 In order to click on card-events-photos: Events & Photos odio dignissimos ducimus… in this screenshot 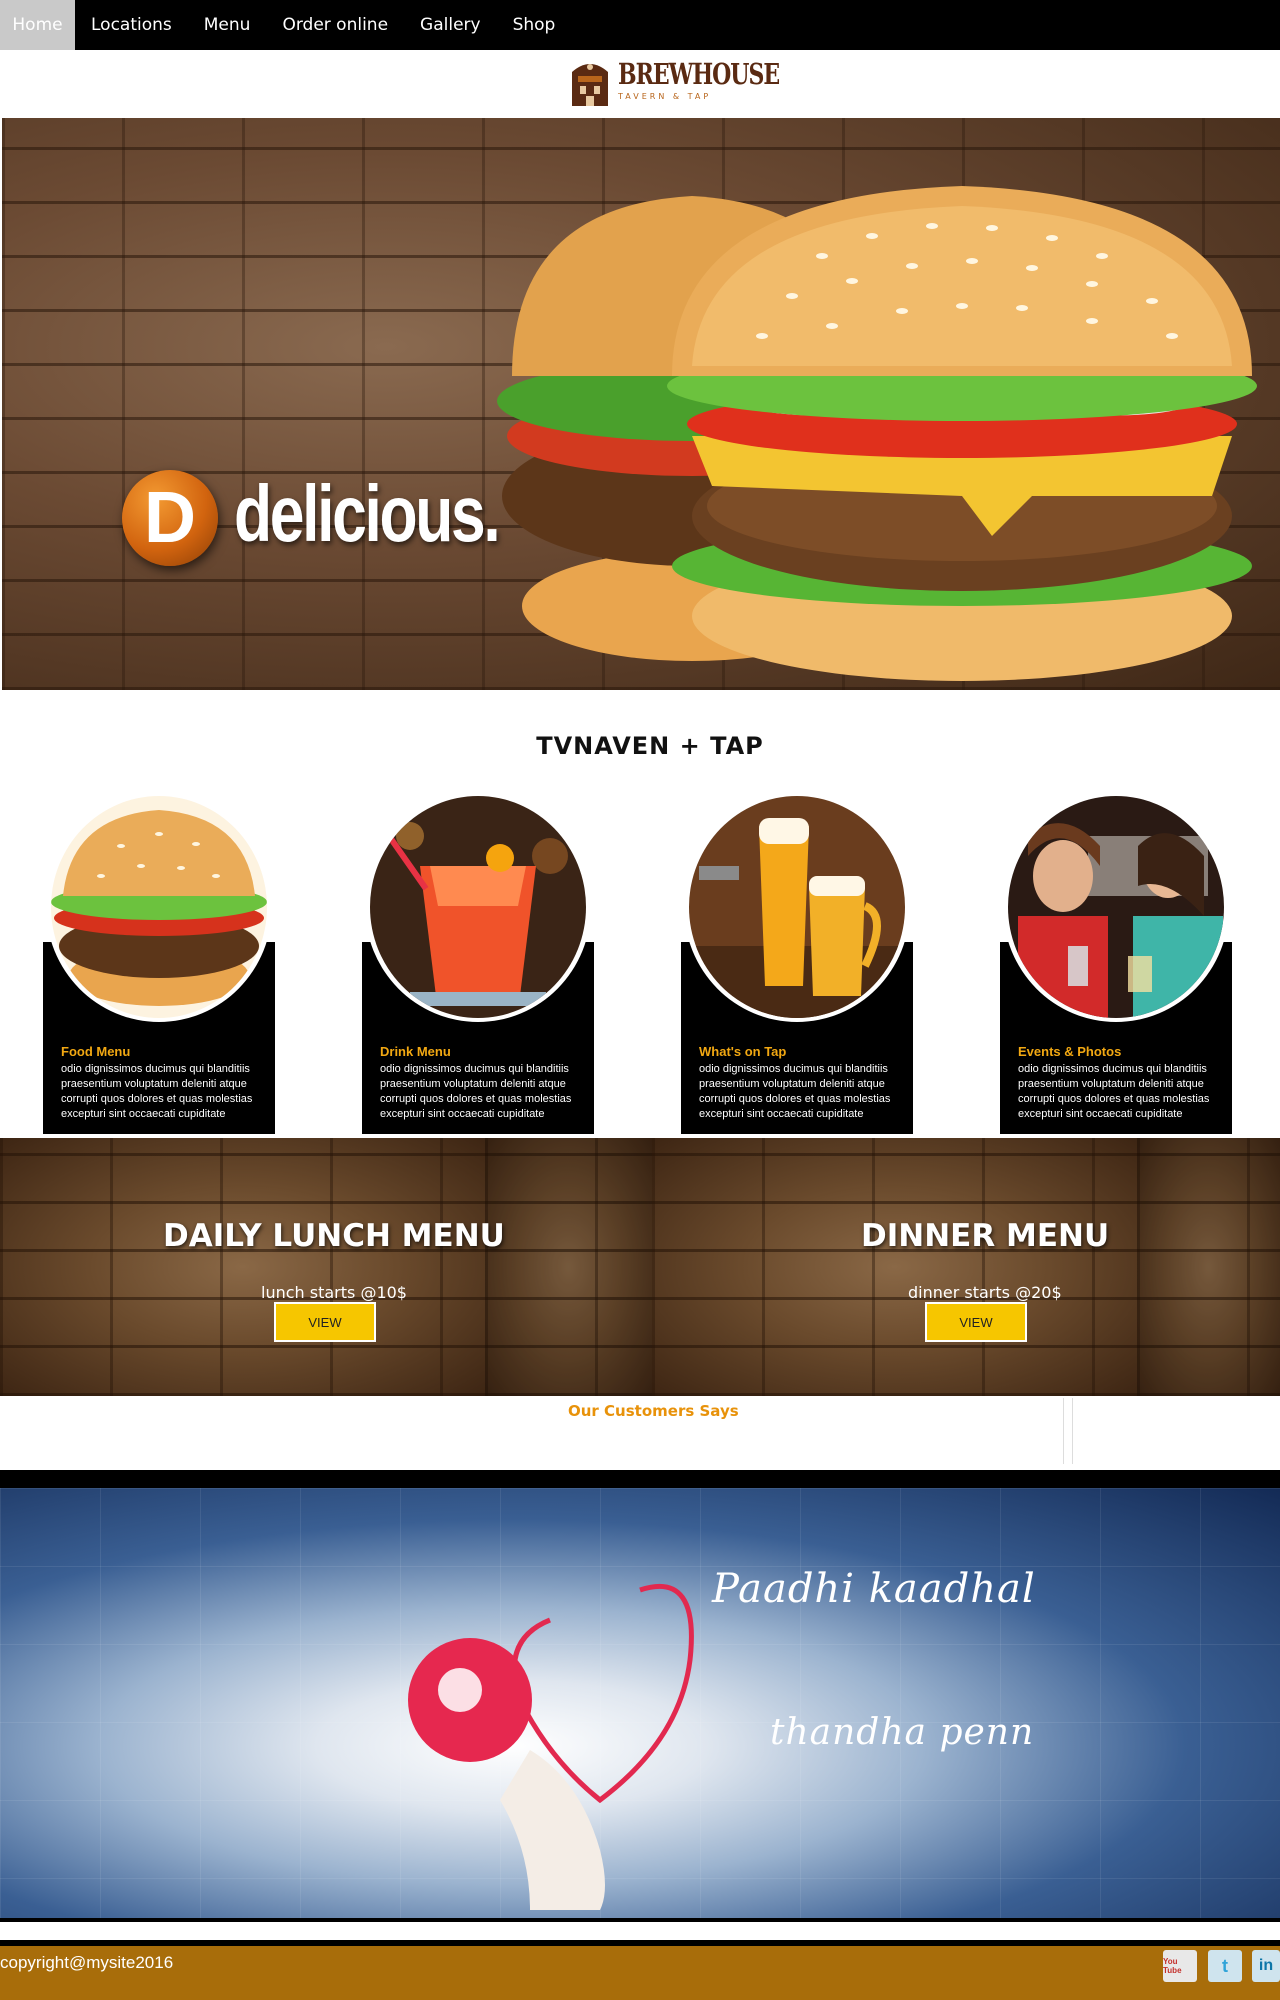, I will do `click(1116, 963)`.